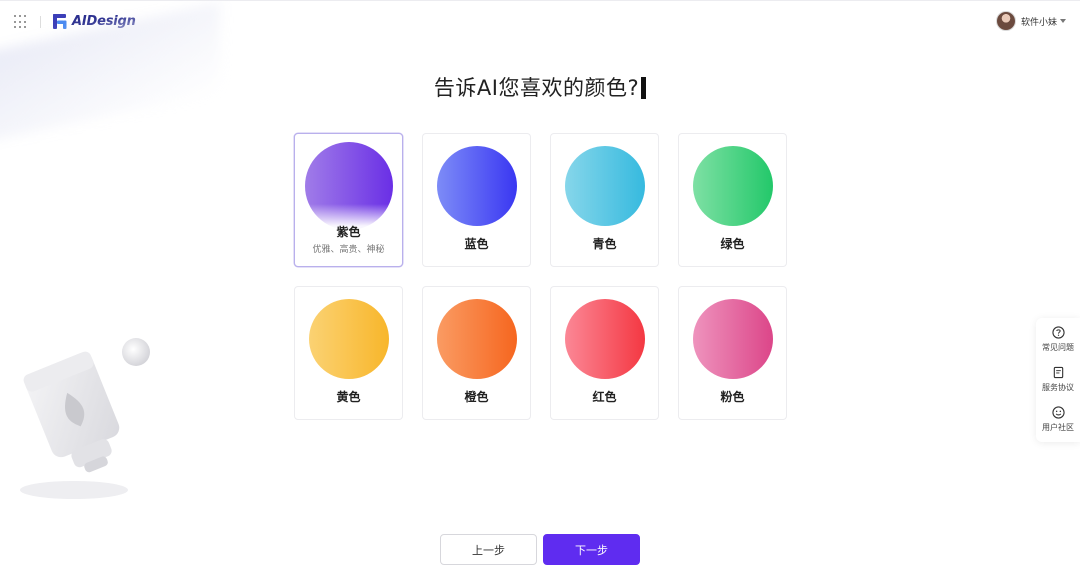 The height and width of the screenshot is (580, 1080). What do you see at coordinates (476, 397) in the screenshot?
I see `color-label: 橙色` at bounding box center [476, 397].